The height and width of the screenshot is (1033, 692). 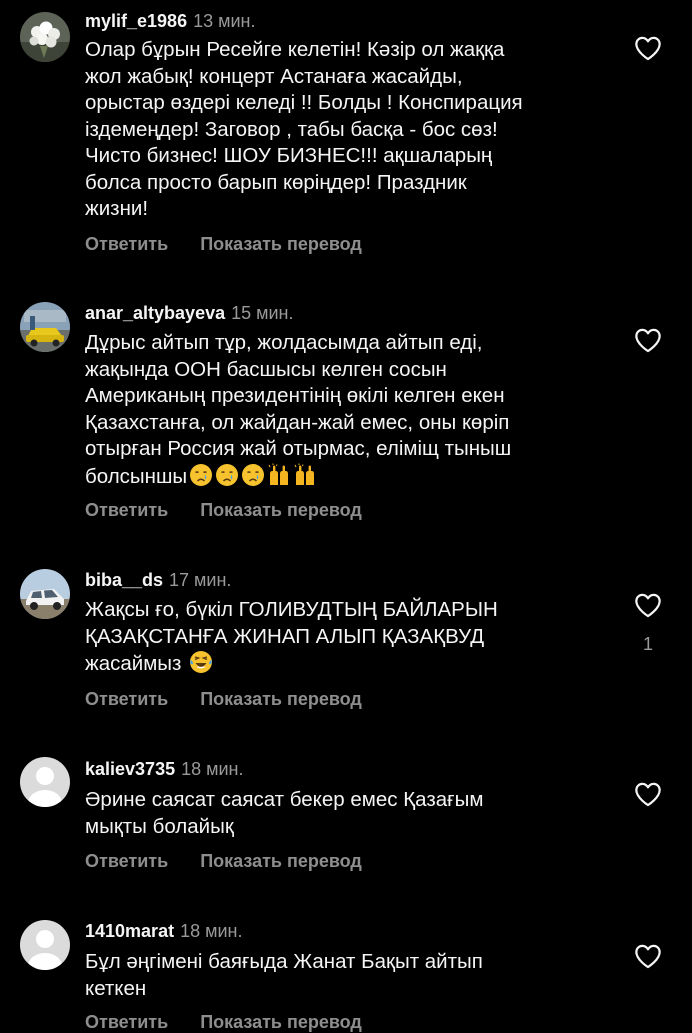 What do you see at coordinates (211, 931) in the screenshot?
I see `timestamp: 18 мин.` at bounding box center [211, 931].